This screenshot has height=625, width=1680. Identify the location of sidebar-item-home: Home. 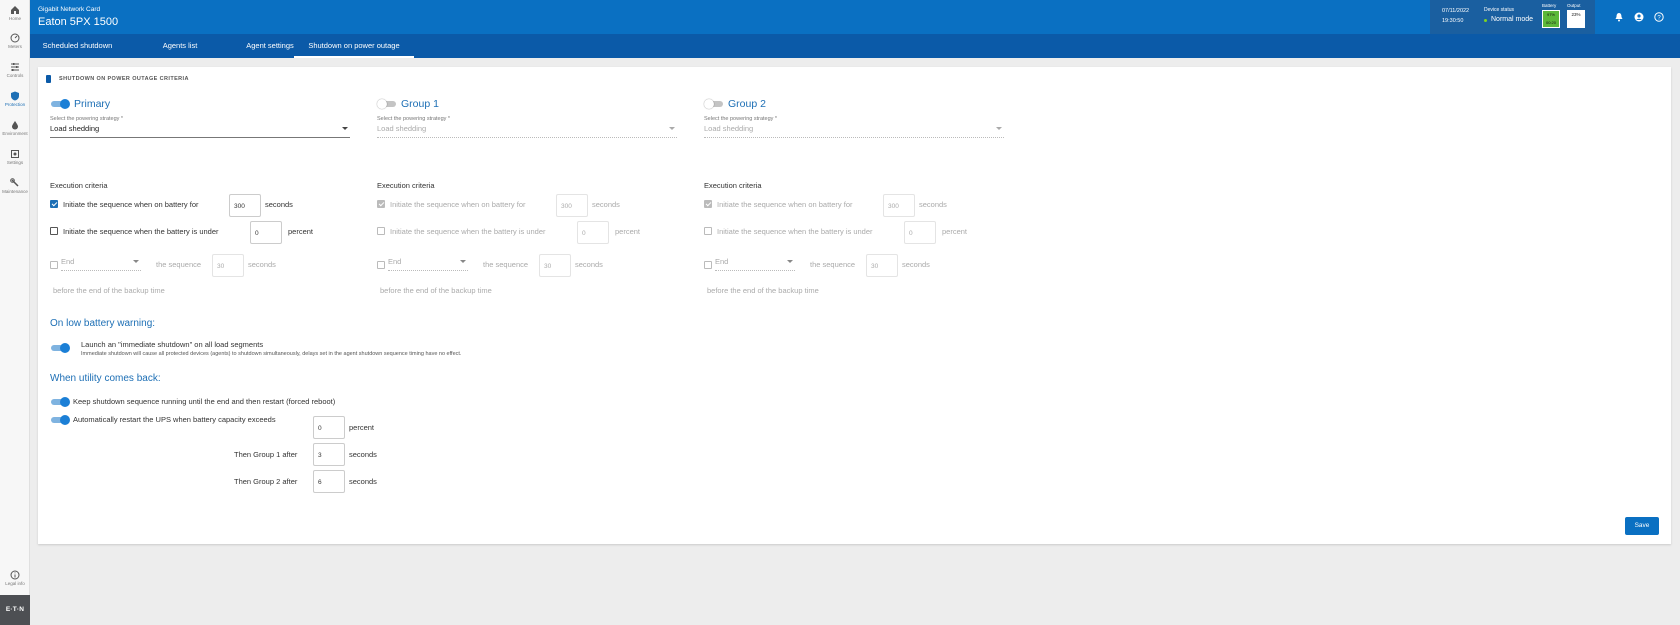
(15, 16).